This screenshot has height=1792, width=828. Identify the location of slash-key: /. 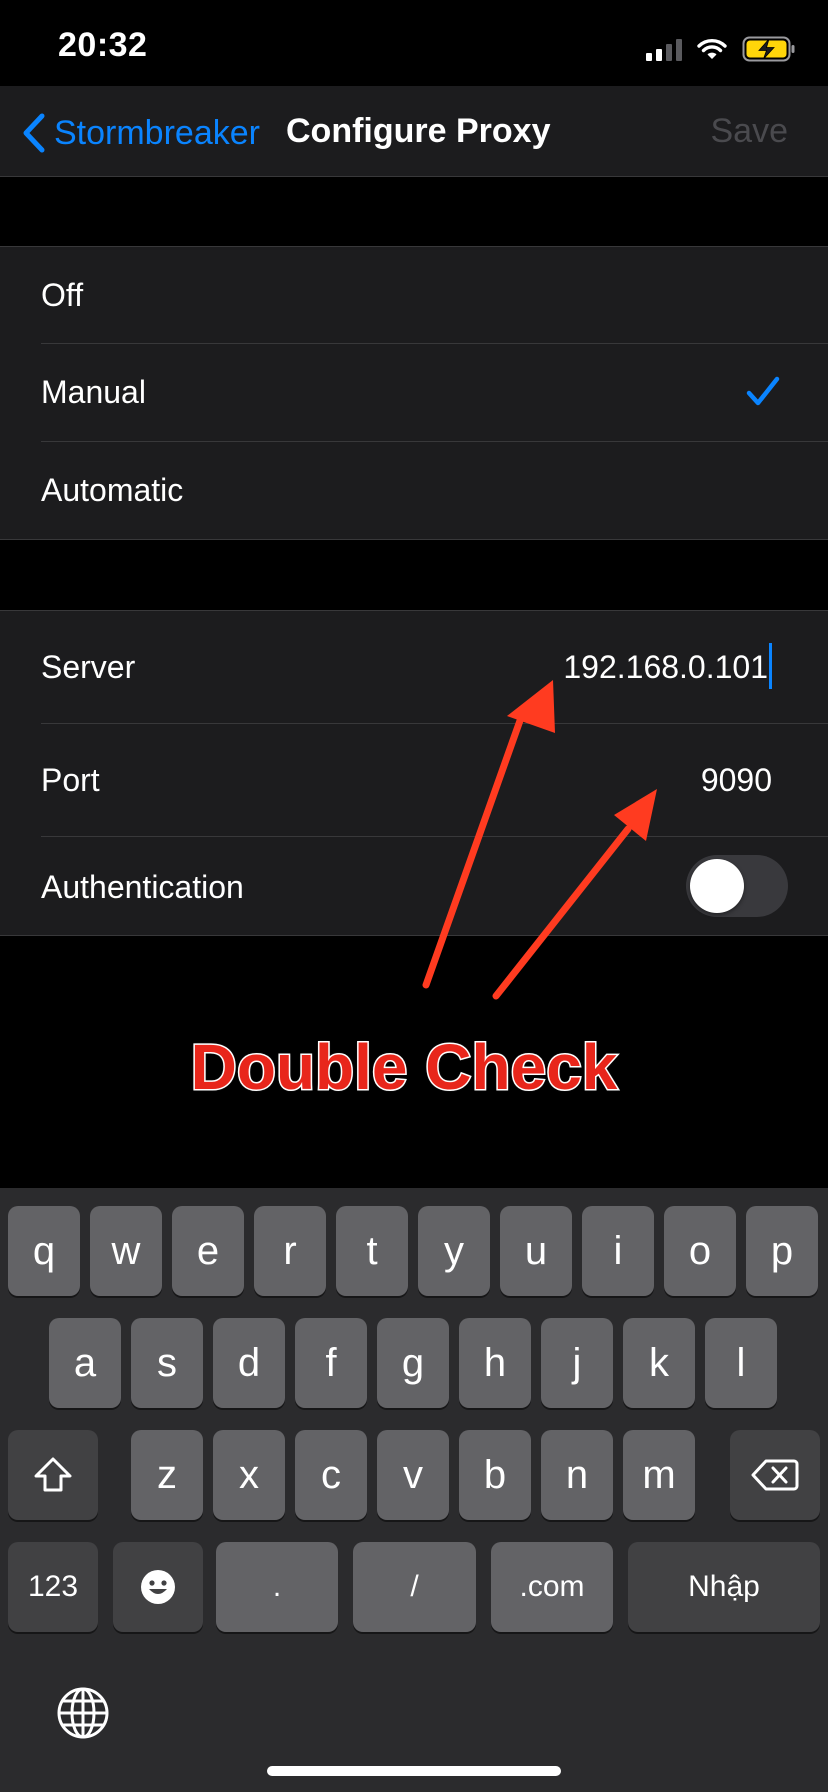
(414, 1587).